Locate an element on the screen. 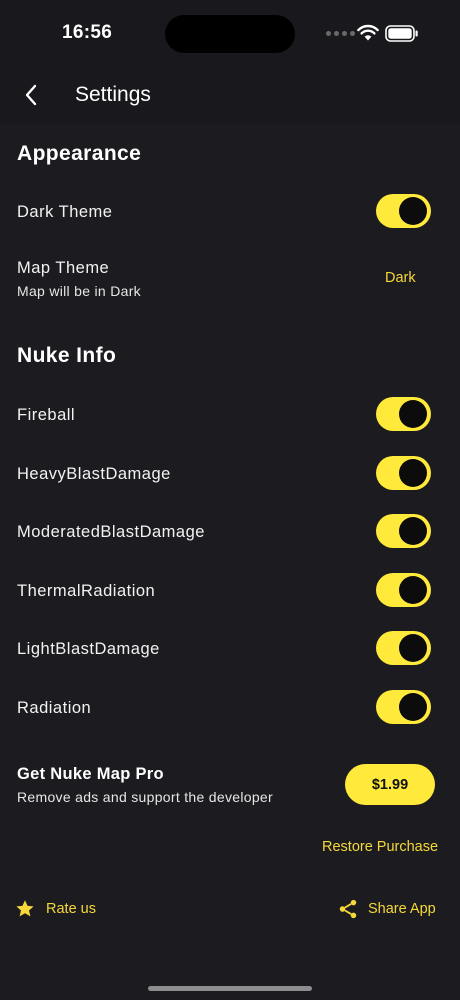 Image resolution: width=460 pixels, height=1000 pixels. radiation-label: Radiation is located at coordinates (54, 708).